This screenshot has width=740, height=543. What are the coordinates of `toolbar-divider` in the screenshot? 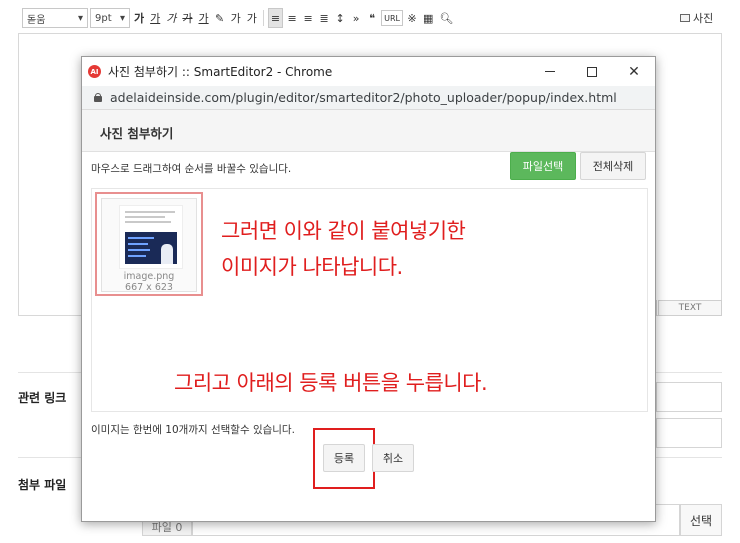 It's located at (263, 18).